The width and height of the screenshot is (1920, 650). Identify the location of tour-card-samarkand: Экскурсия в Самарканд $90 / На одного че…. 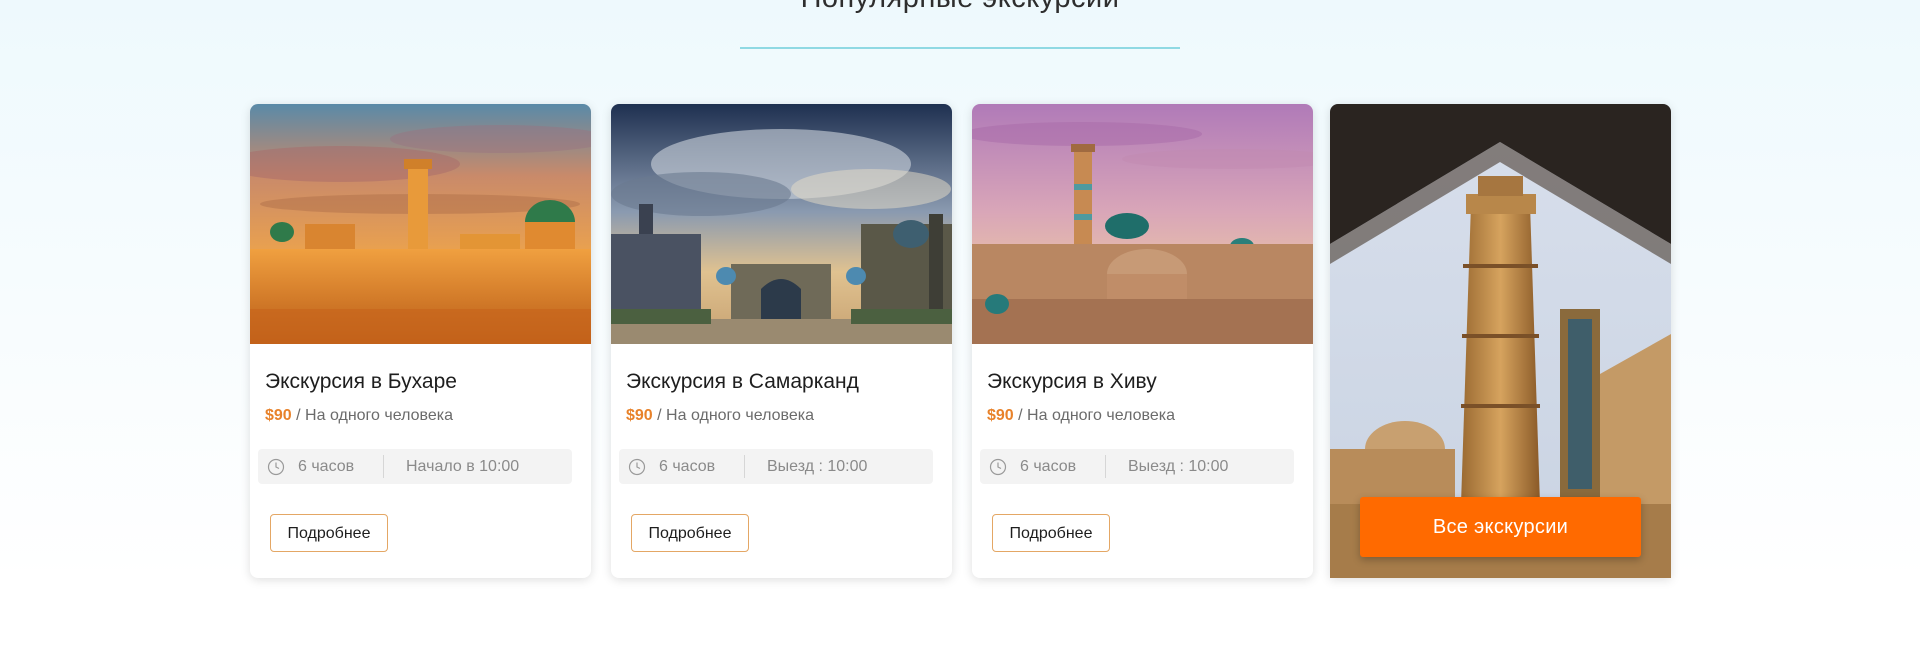
(781, 341).